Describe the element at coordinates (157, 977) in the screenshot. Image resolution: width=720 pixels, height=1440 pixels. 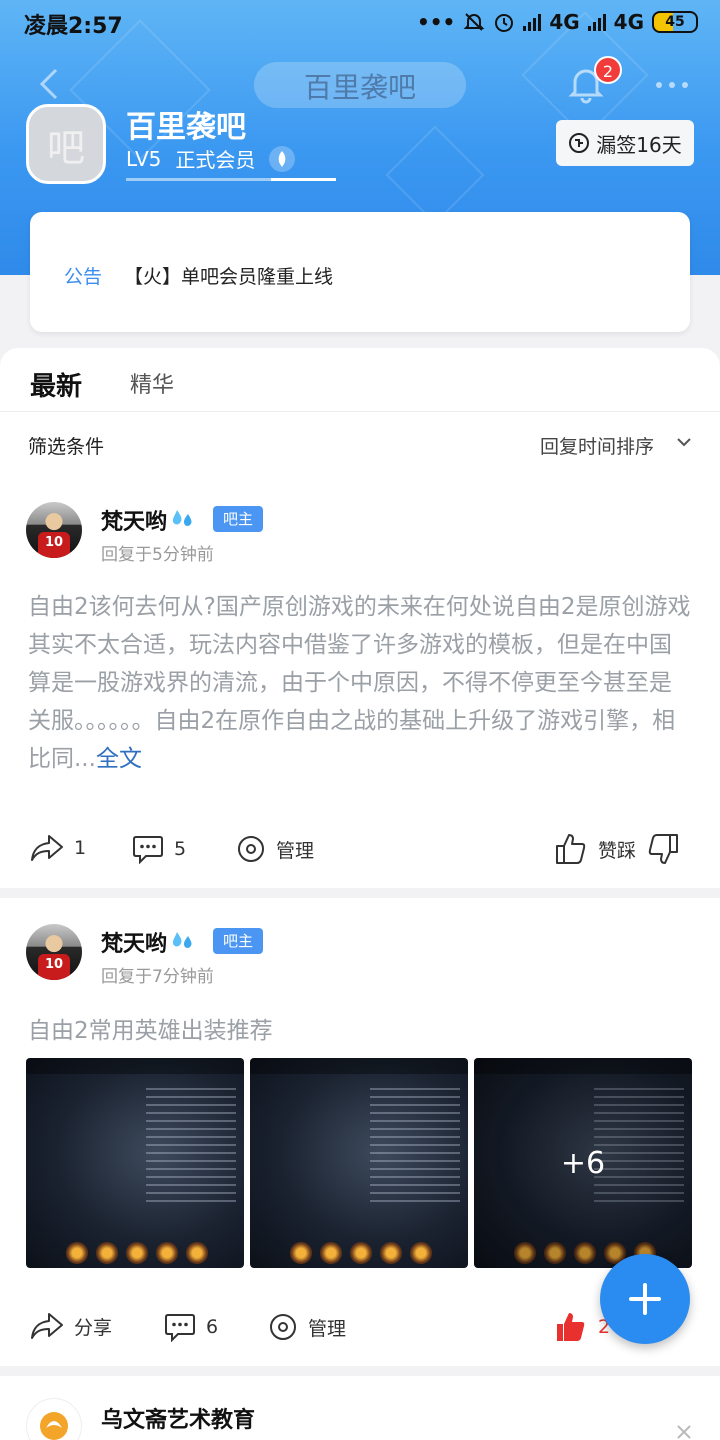
I see `reply-time: 回复于7分钟前` at that location.